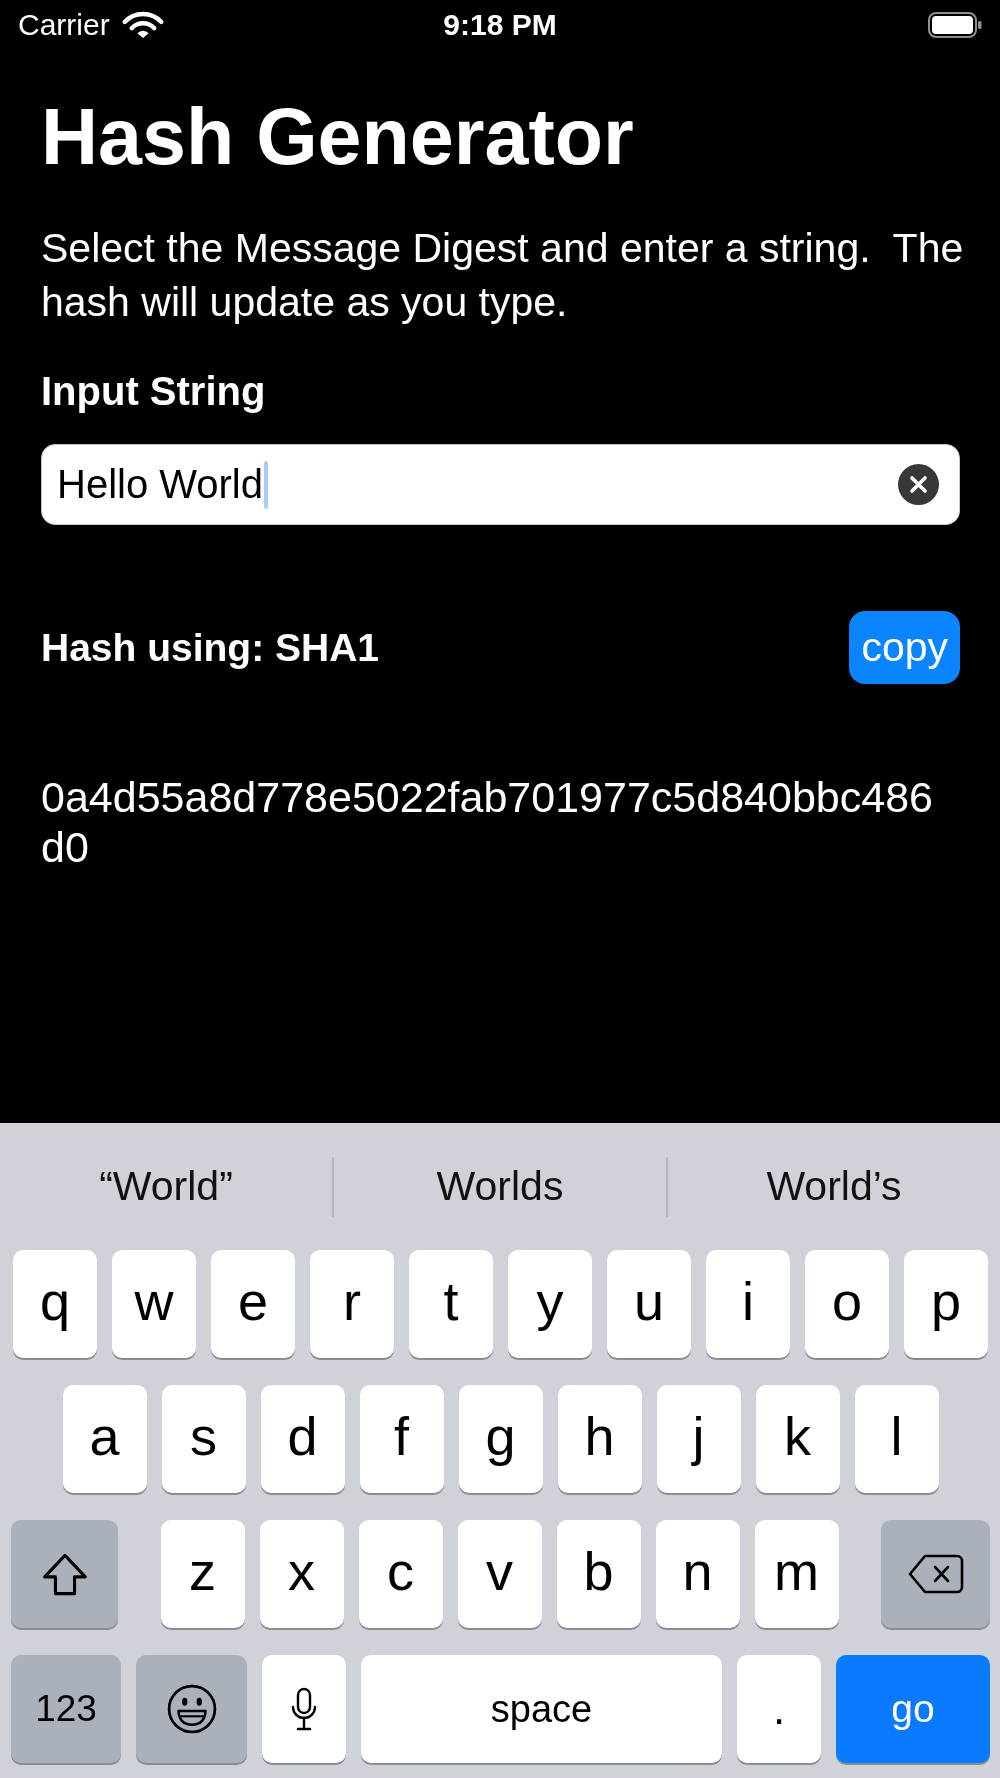  What do you see at coordinates (834, 1186) in the screenshot?
I see `suggestion: World’s` at bounding box center [834, 1186].